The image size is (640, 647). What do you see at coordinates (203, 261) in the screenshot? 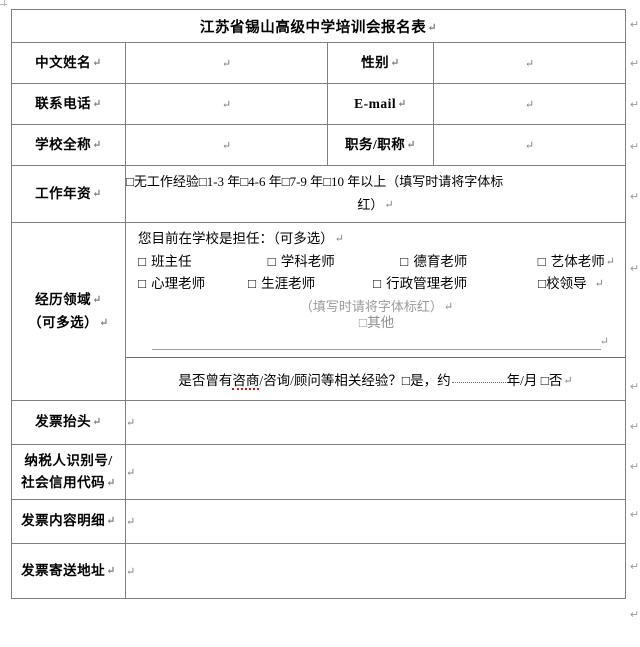
I see `checkbox-item-head-teacher: □ 班主任` at bounding box center [203, 261].